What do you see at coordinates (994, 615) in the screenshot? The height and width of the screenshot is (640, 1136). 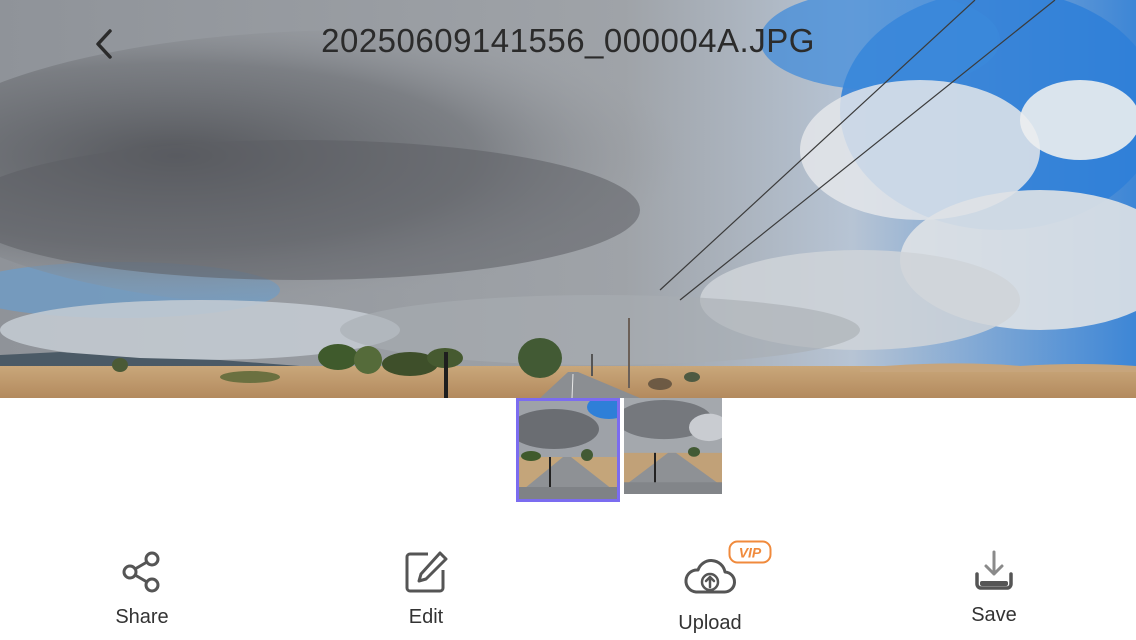 I see `save-label: Save` at bounding box center [994, 615].